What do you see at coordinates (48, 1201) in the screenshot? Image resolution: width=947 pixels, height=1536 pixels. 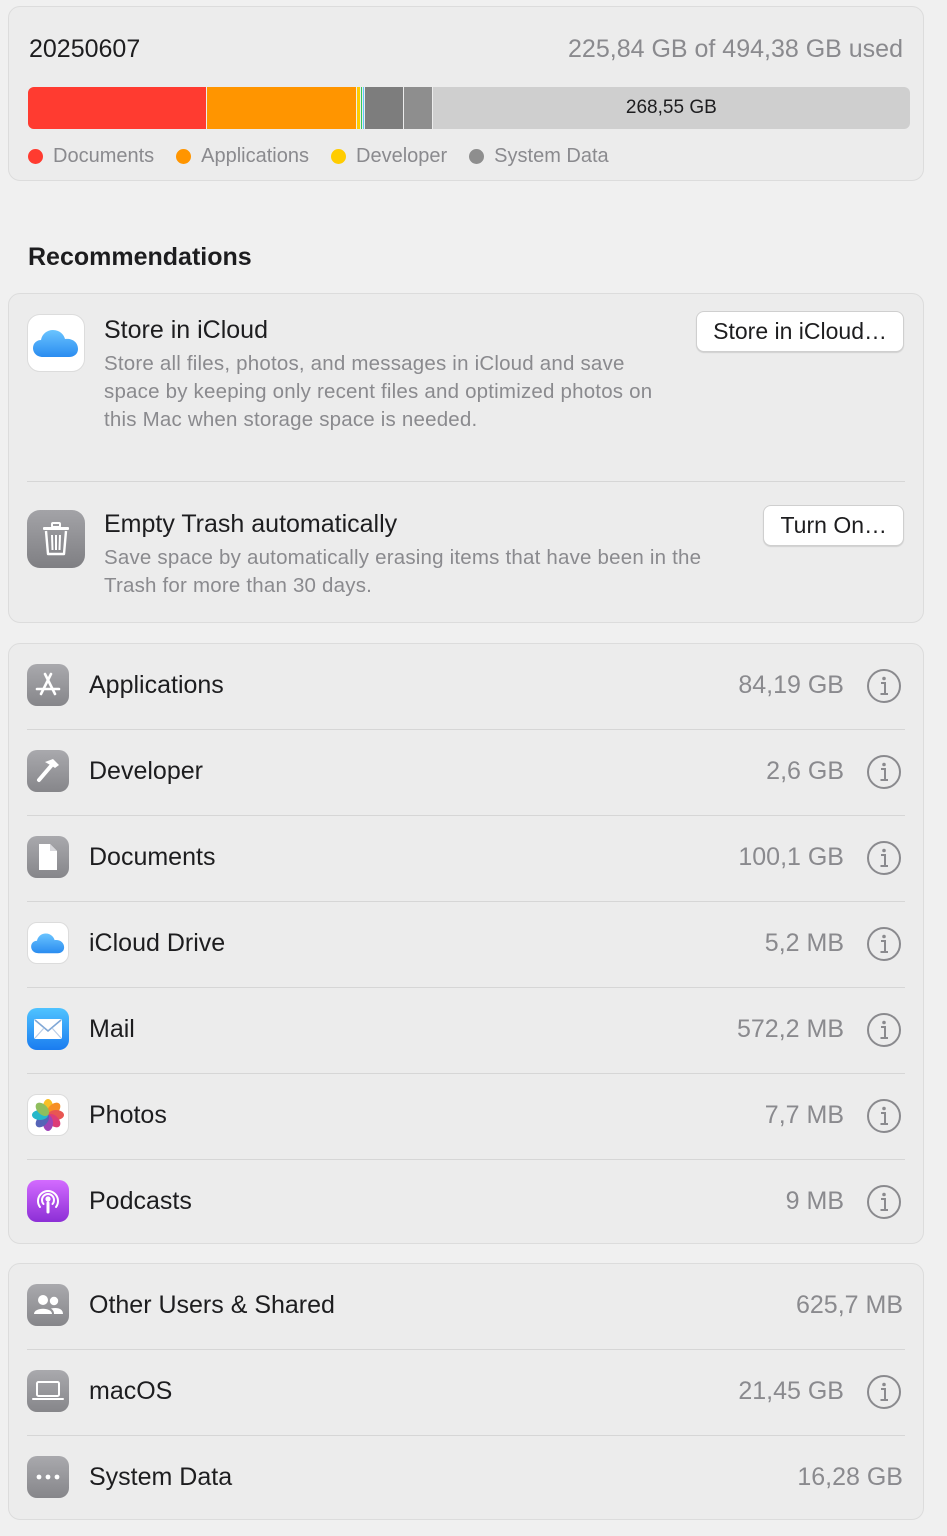 I see `podcasts-icon` at bounding box center [48, 1201].